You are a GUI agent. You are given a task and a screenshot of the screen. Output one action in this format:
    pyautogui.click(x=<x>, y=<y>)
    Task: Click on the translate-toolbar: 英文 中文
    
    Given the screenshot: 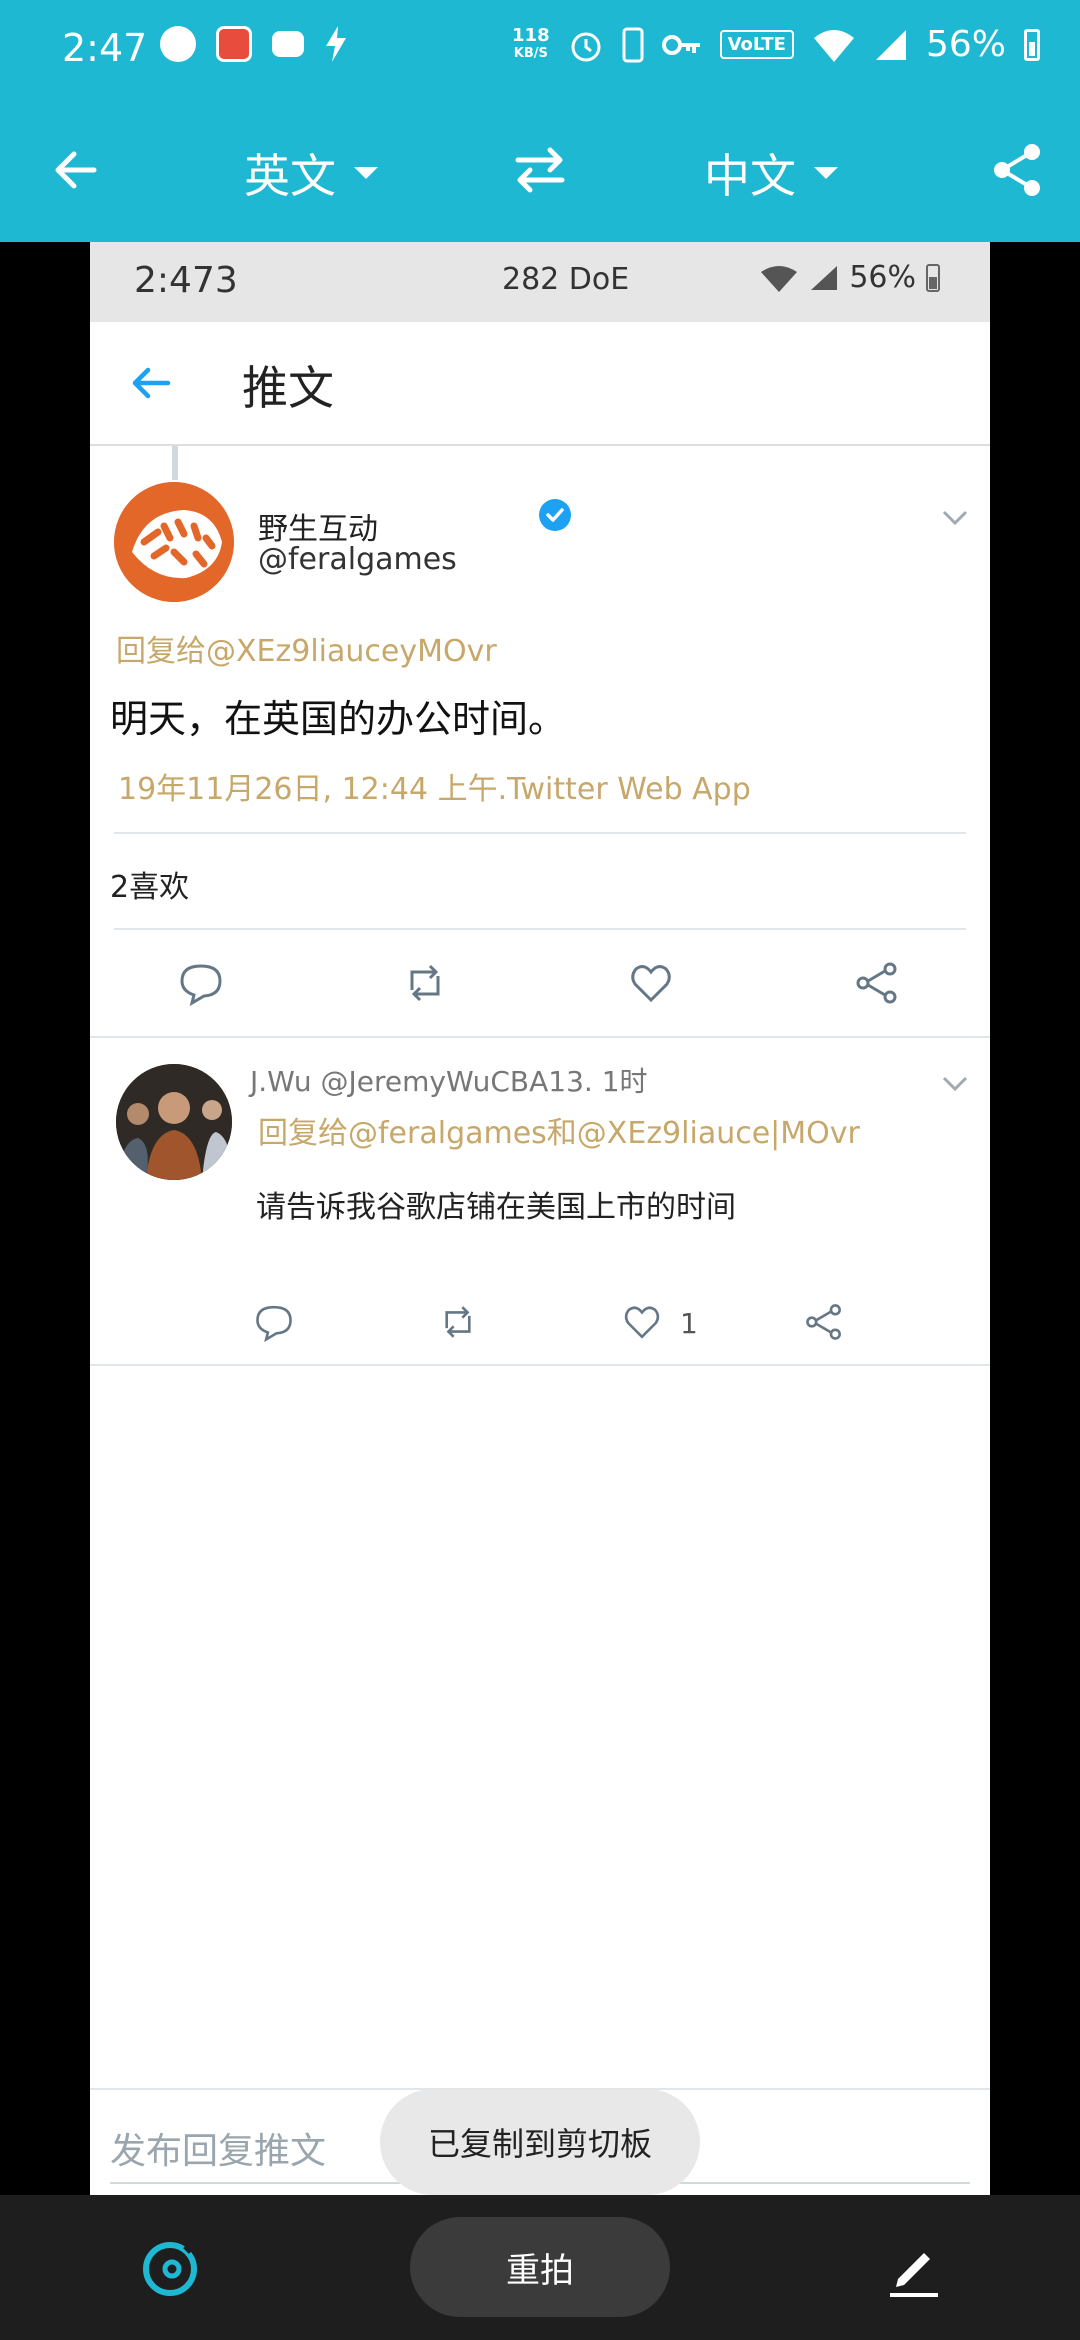 What is the action you would take?
    pyautogui.click(x=540, y=170)
    